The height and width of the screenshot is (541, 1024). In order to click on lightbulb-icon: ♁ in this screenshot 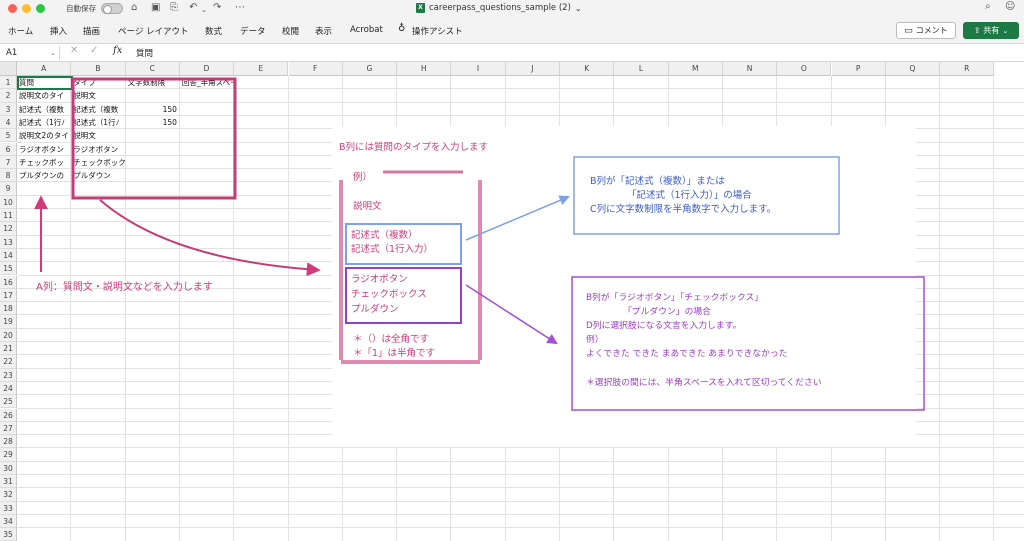, I will do `click(401, 28)`.